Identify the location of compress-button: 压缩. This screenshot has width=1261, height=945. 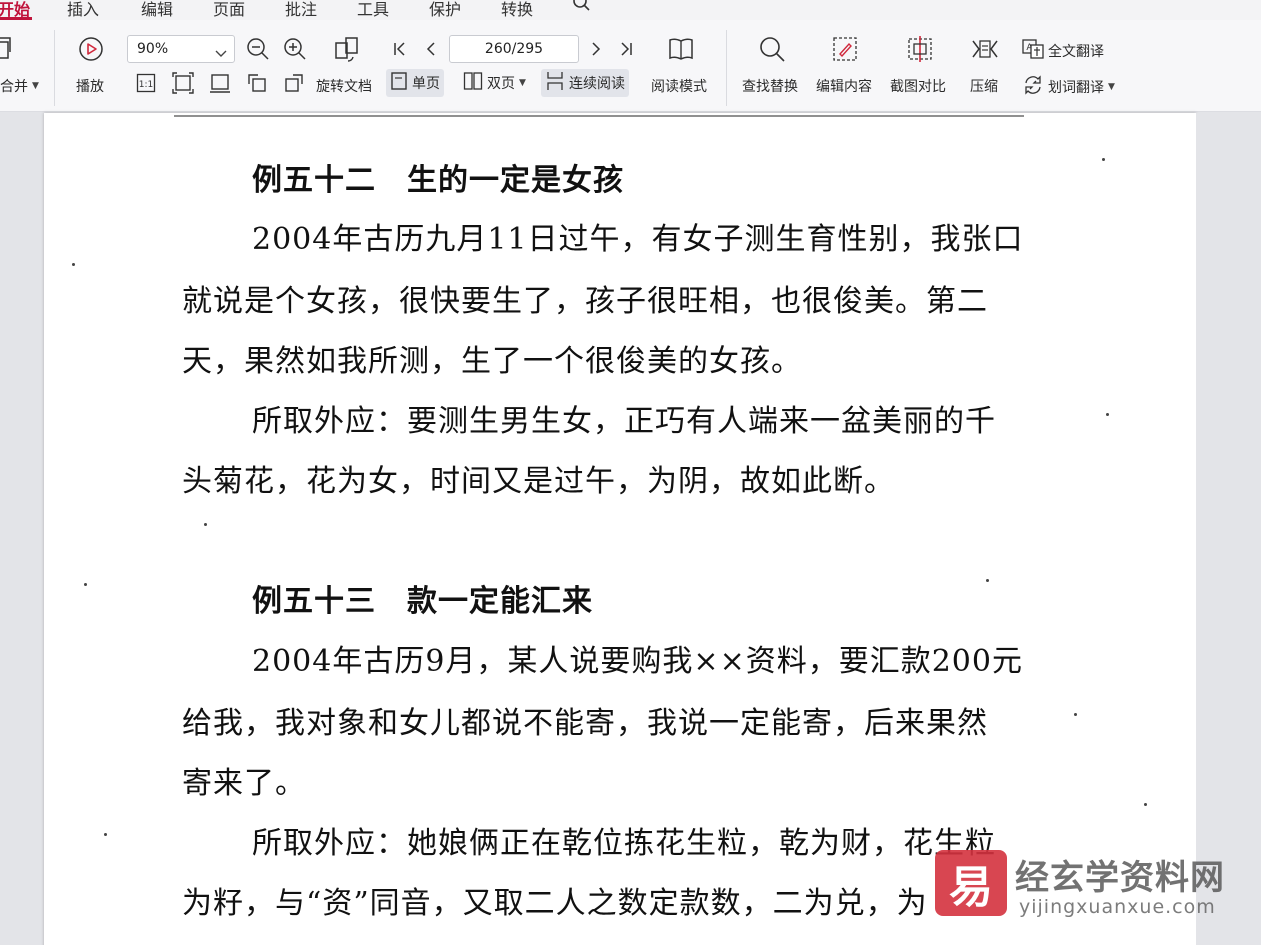
(984, 86).